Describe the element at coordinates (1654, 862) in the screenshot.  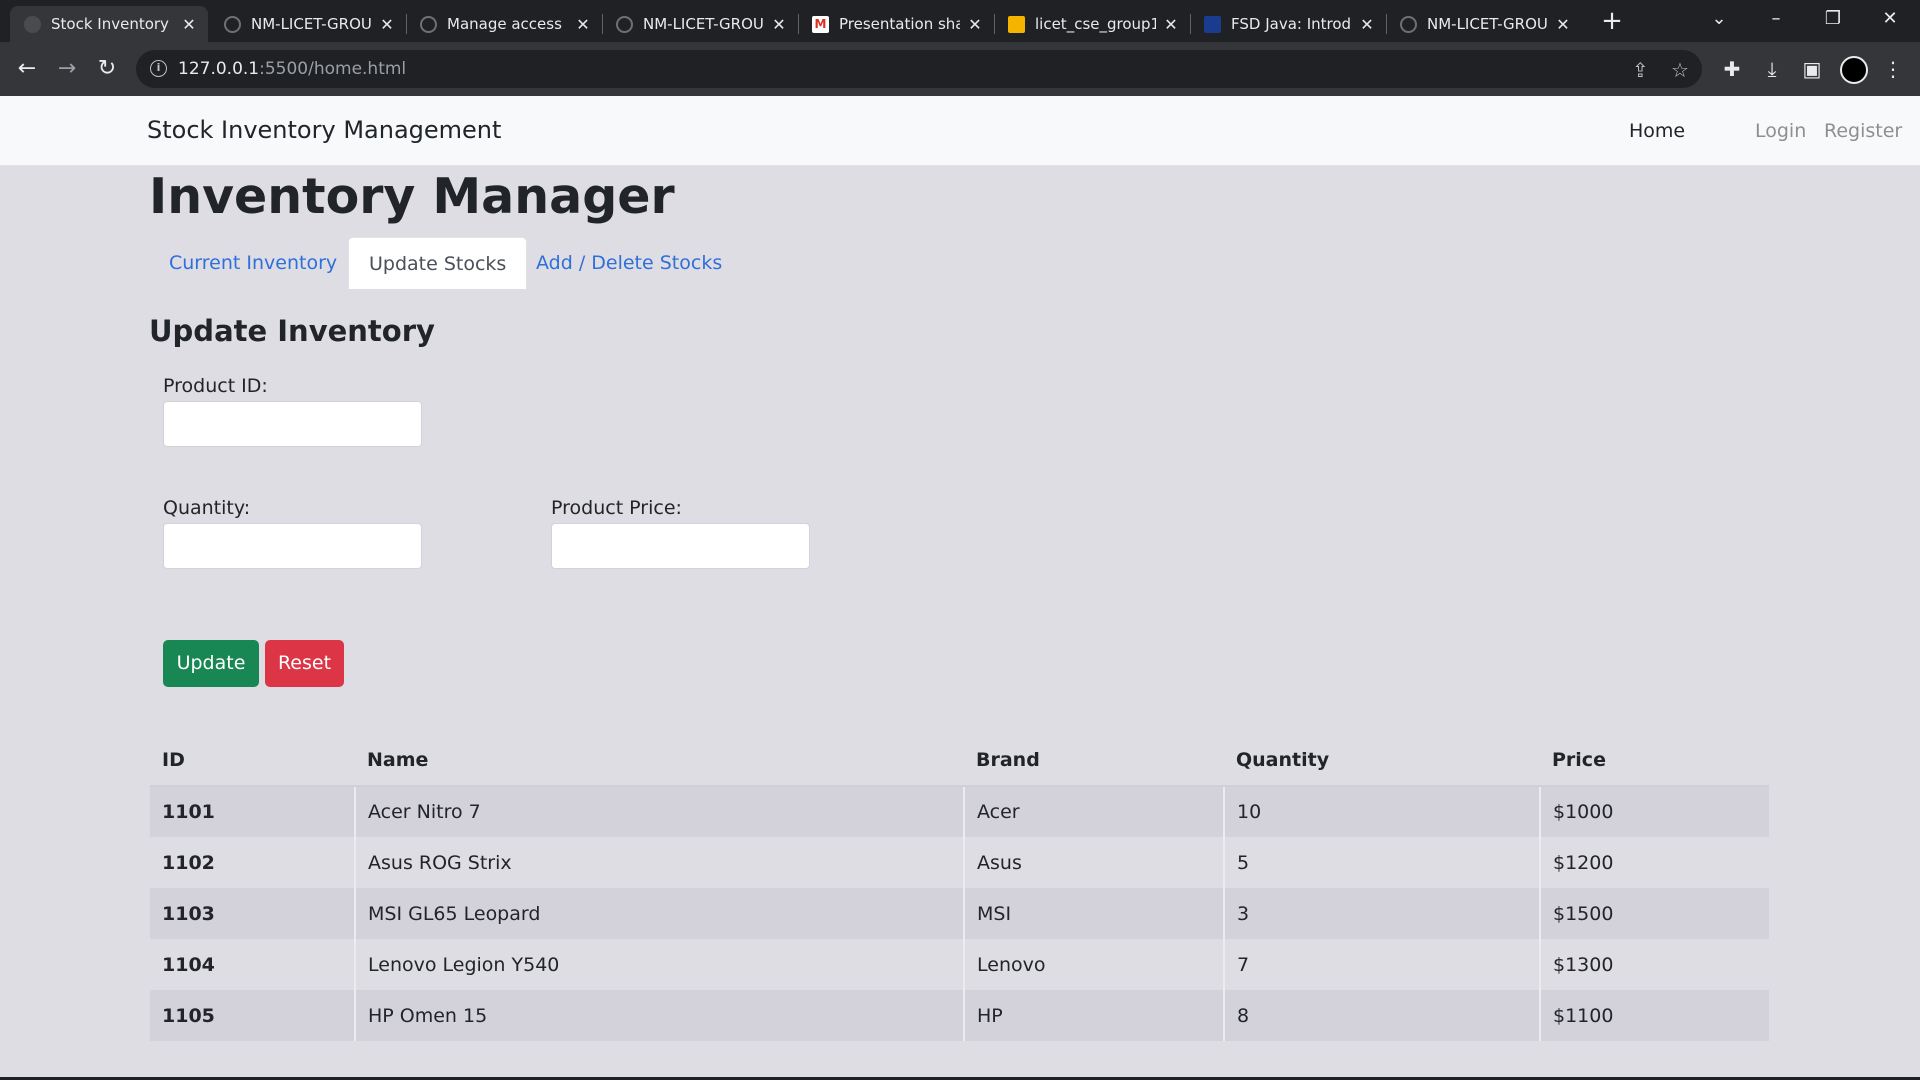
I see `cell-price: $1200` at that location.